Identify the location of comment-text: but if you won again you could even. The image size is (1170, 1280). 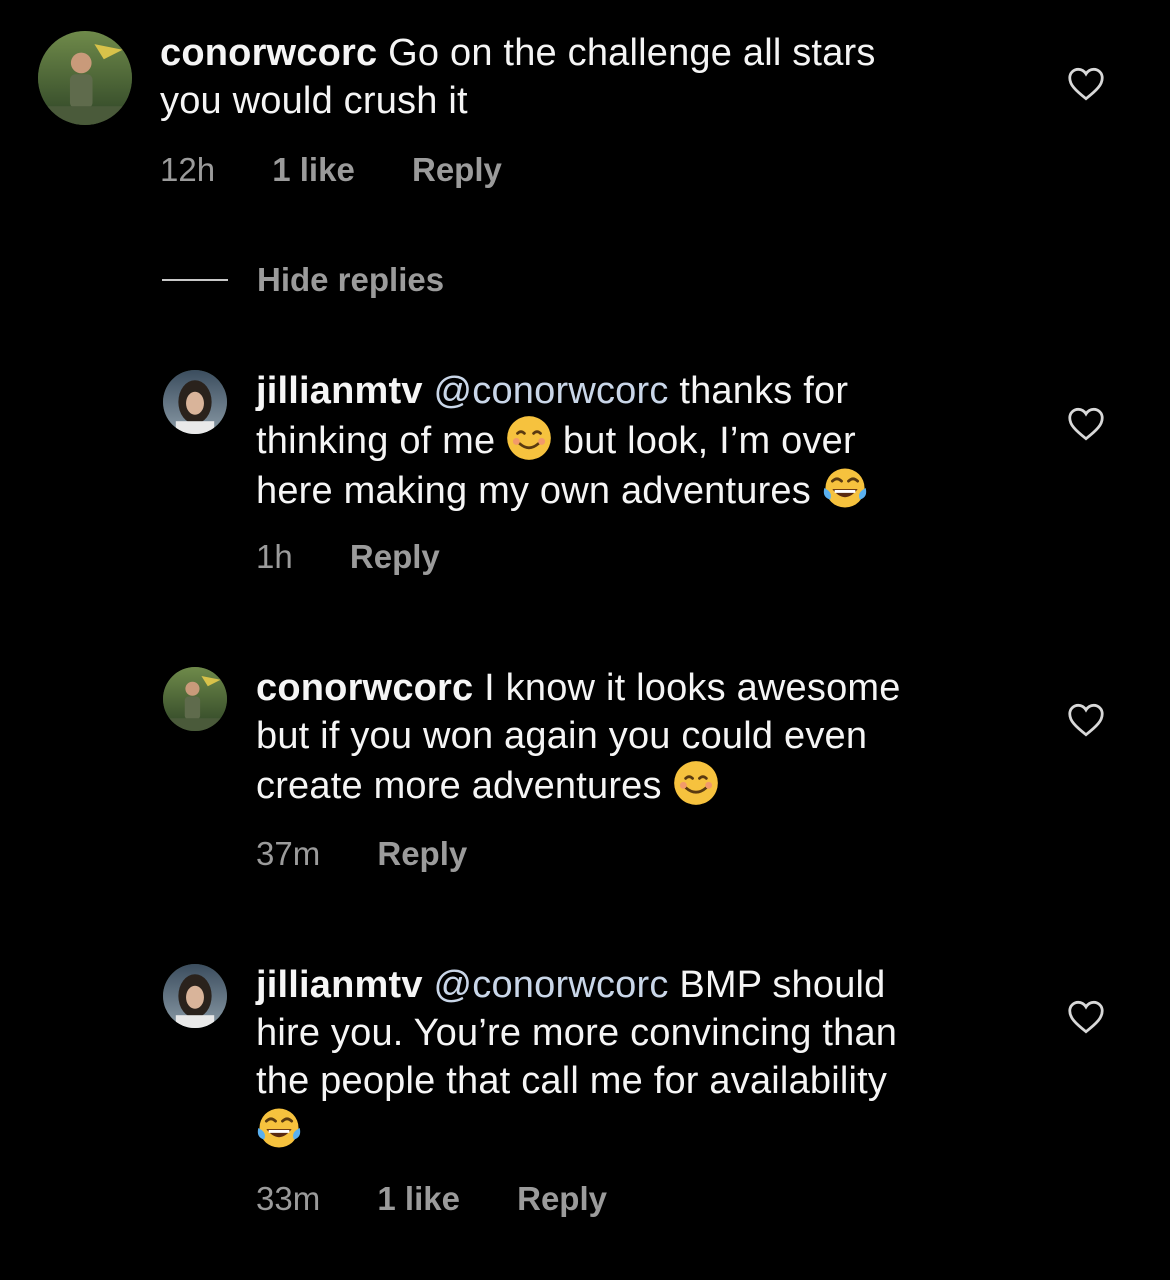
(562, 736).